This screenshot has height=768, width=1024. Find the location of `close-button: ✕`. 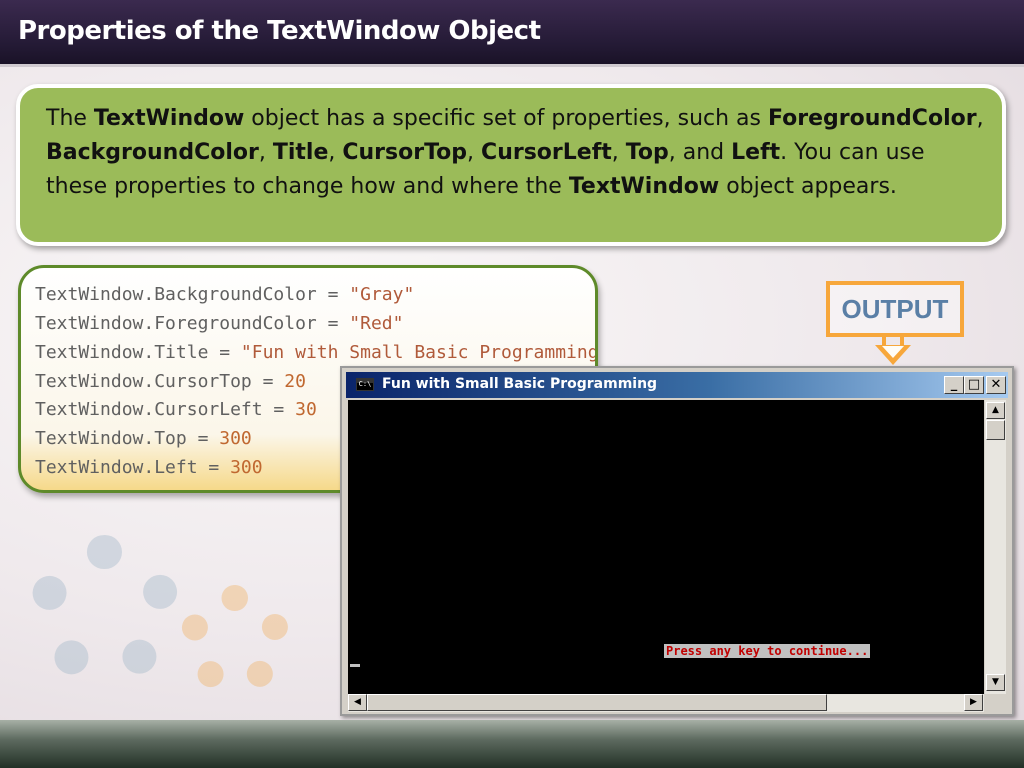

close-button: ✕ is located at coordinates (996, 385).